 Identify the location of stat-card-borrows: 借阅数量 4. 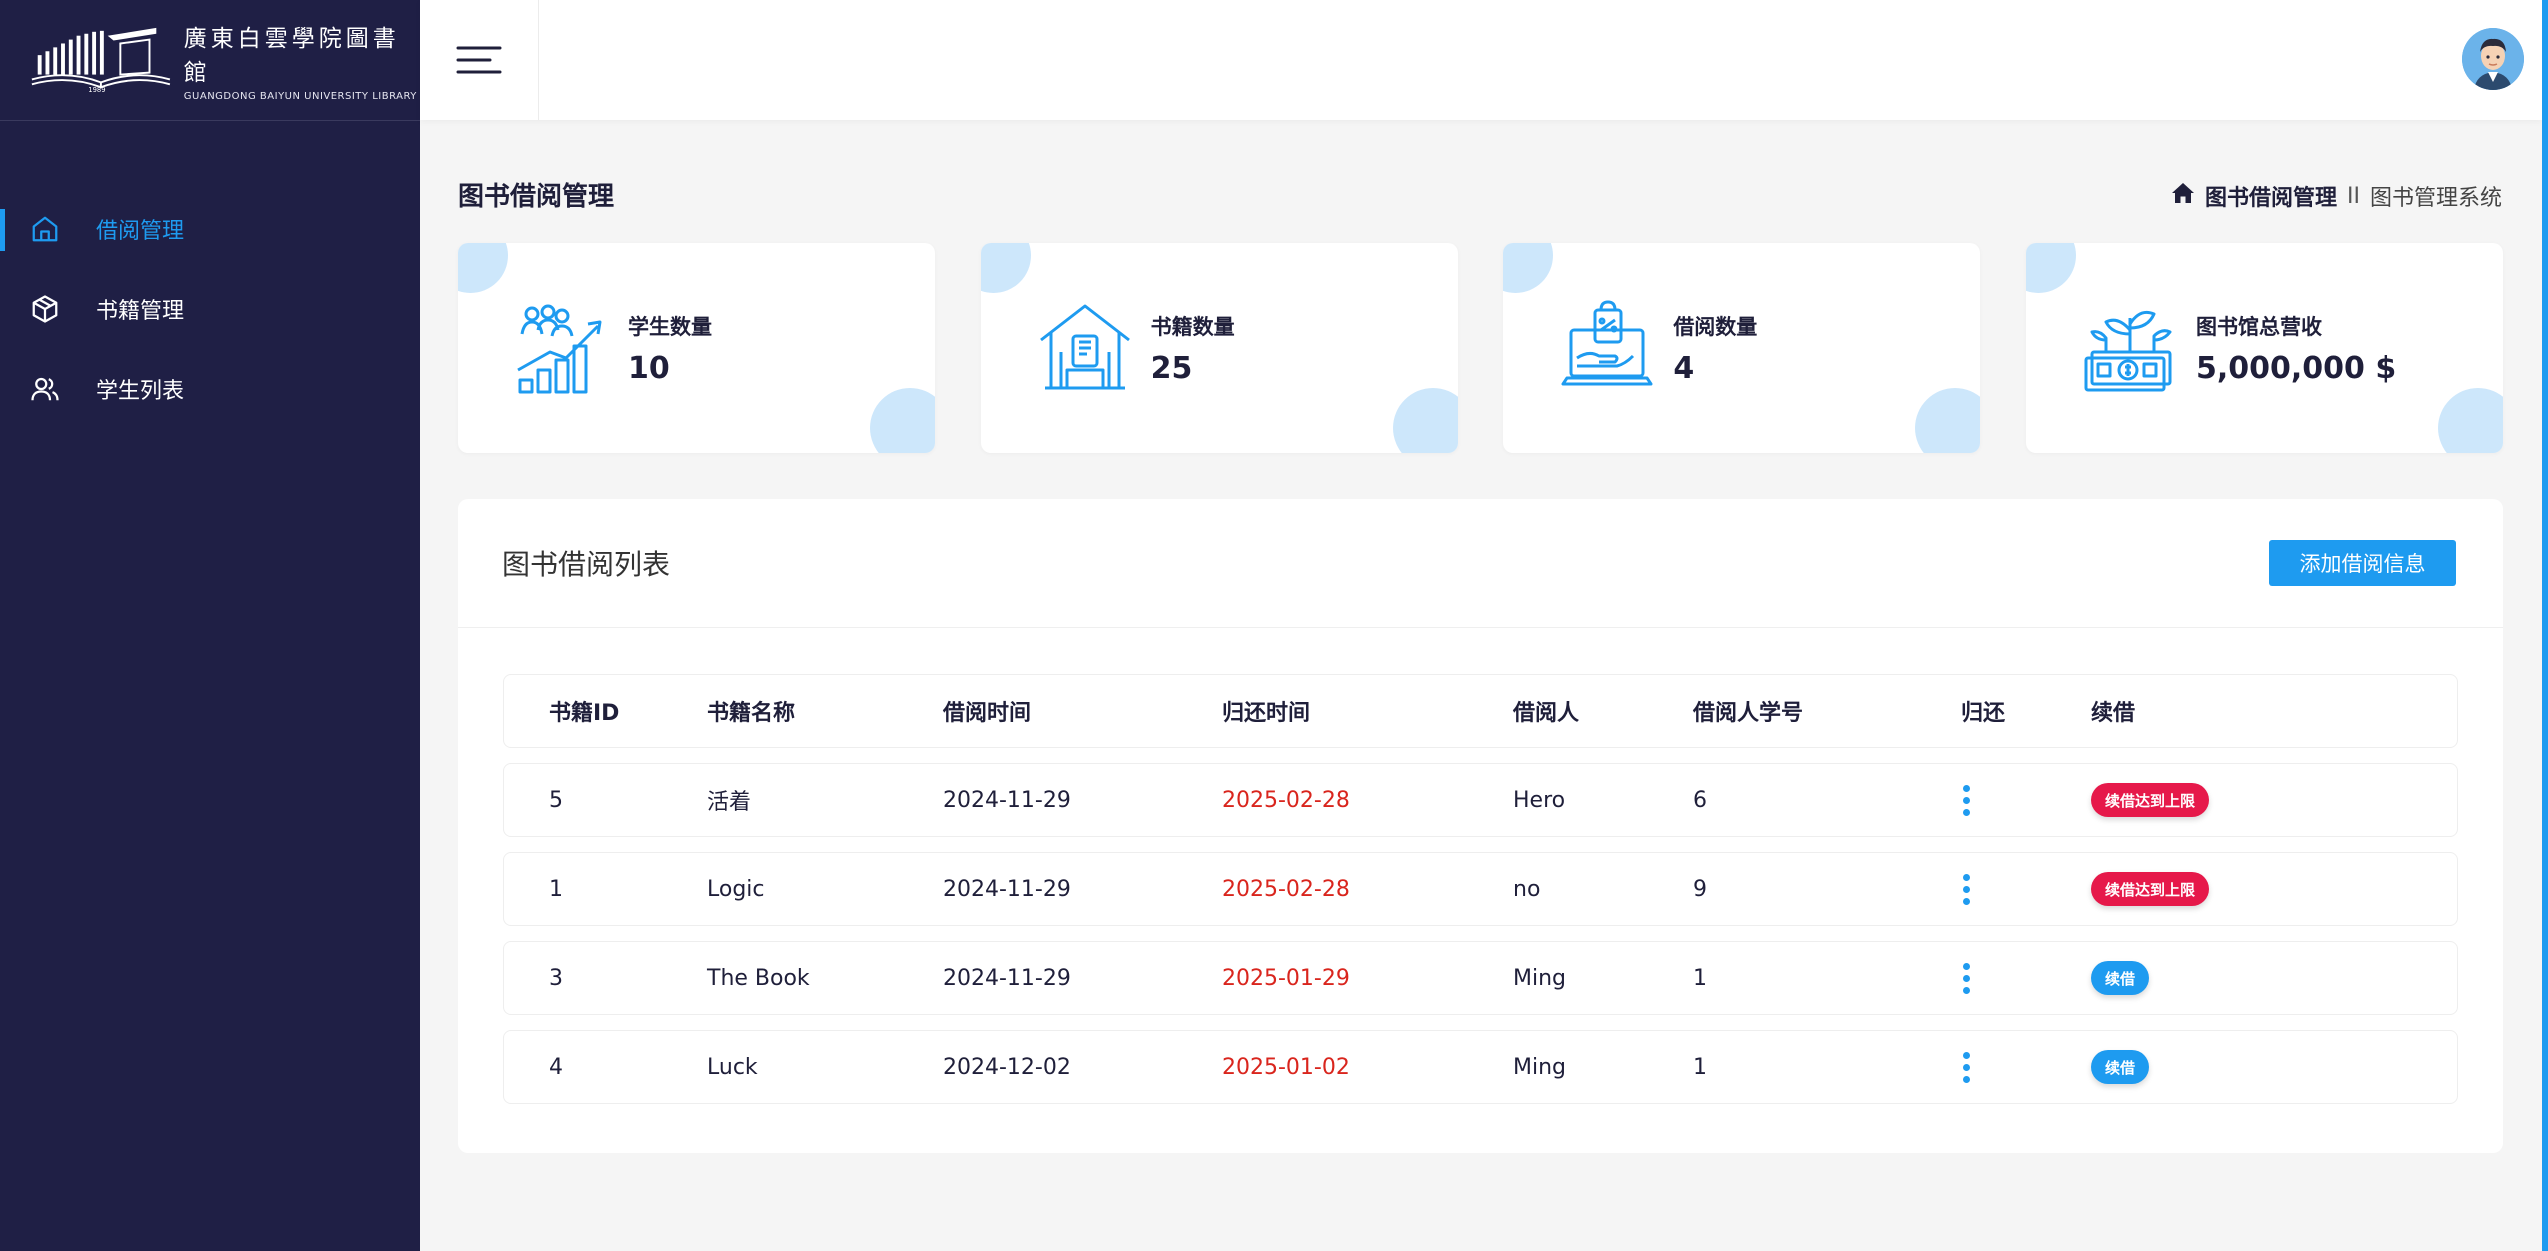
(1742, 348).